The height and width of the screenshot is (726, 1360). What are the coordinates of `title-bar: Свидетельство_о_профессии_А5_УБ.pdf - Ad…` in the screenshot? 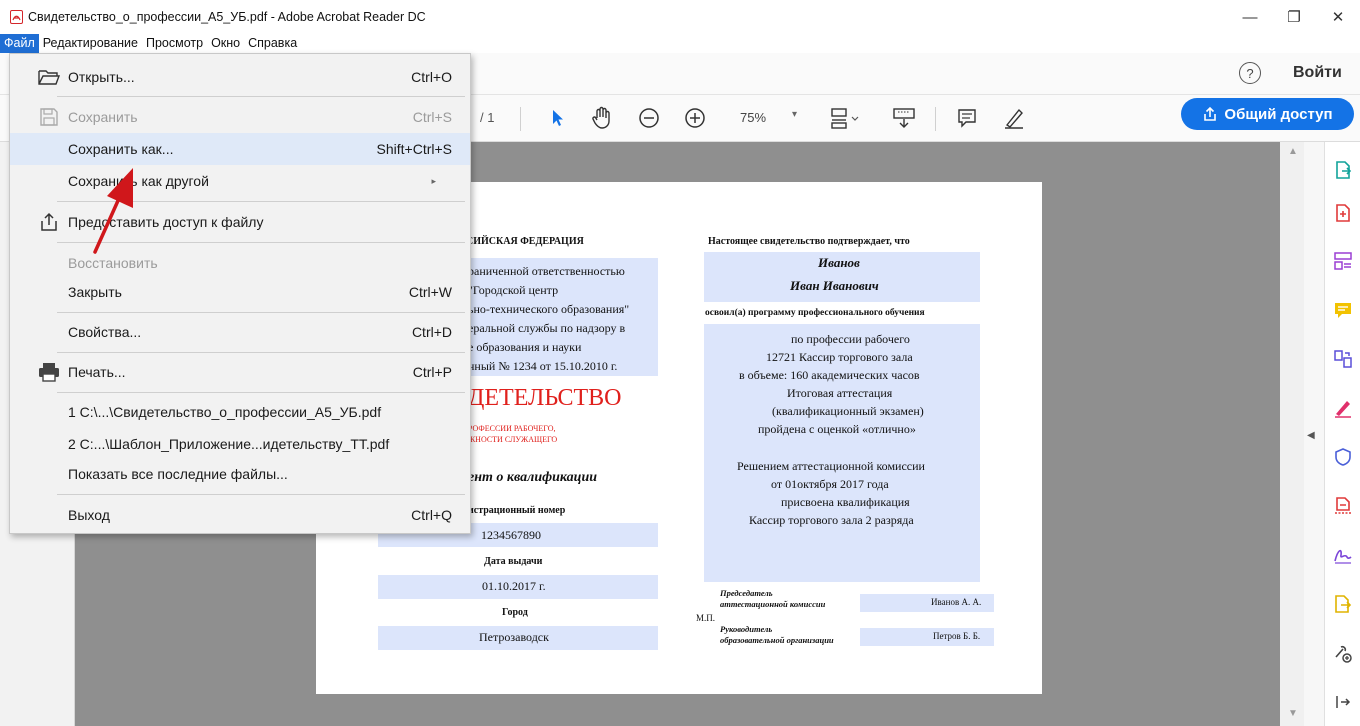 It's located at (680, 17).